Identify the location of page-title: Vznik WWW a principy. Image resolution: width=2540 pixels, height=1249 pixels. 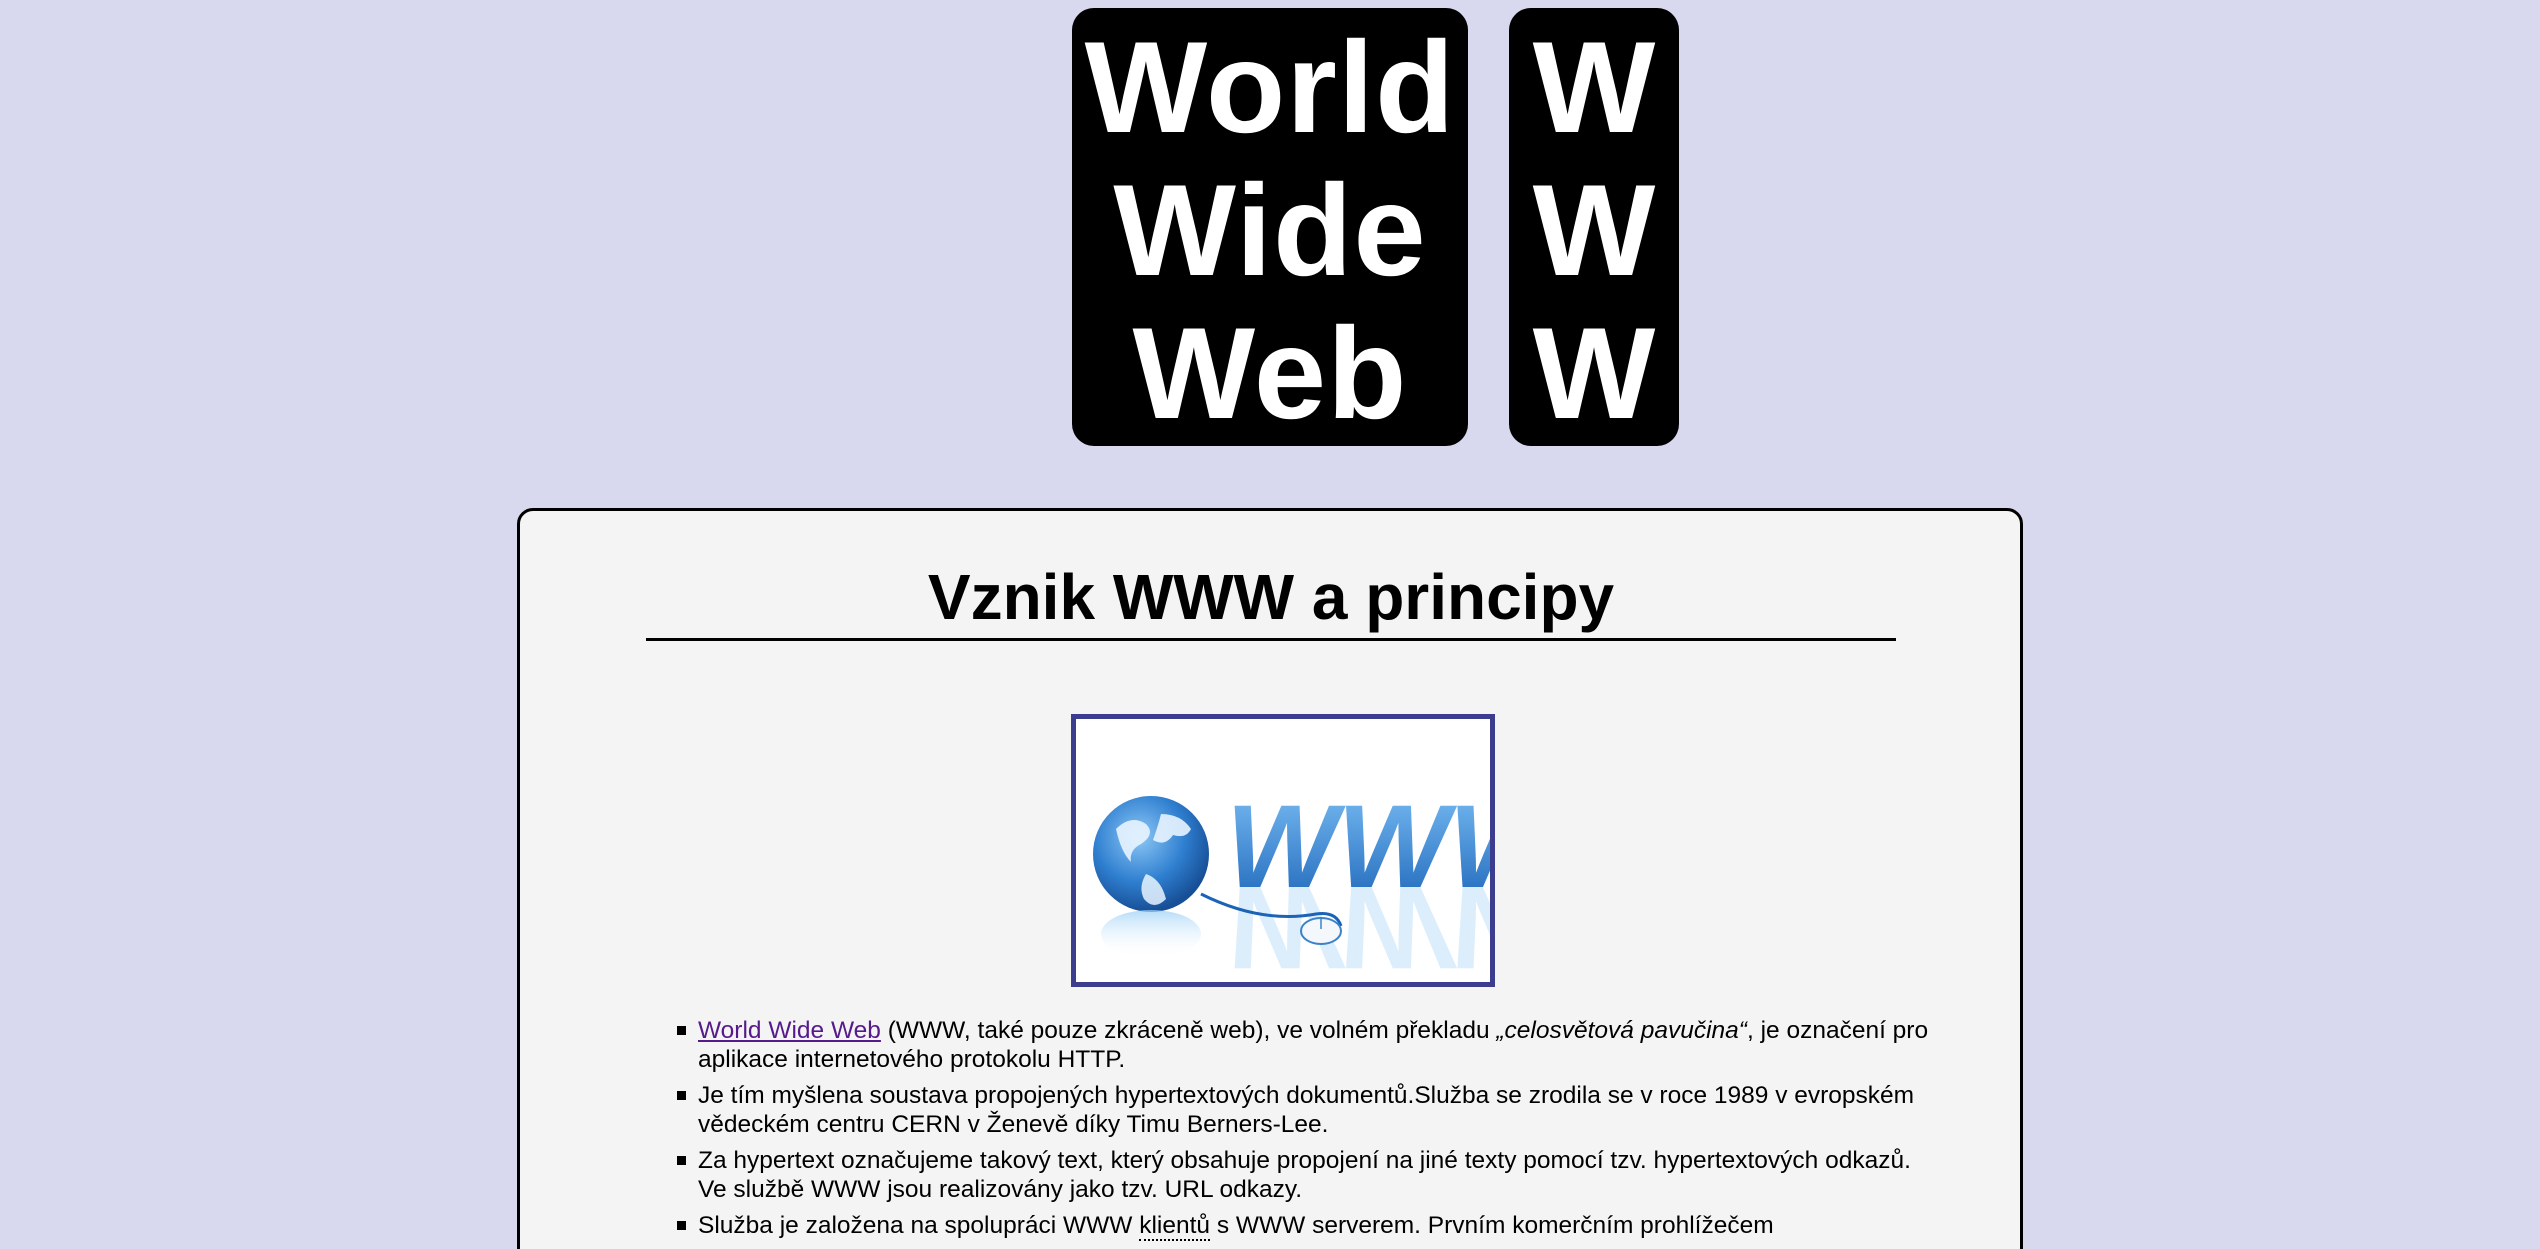
(1271, 600).